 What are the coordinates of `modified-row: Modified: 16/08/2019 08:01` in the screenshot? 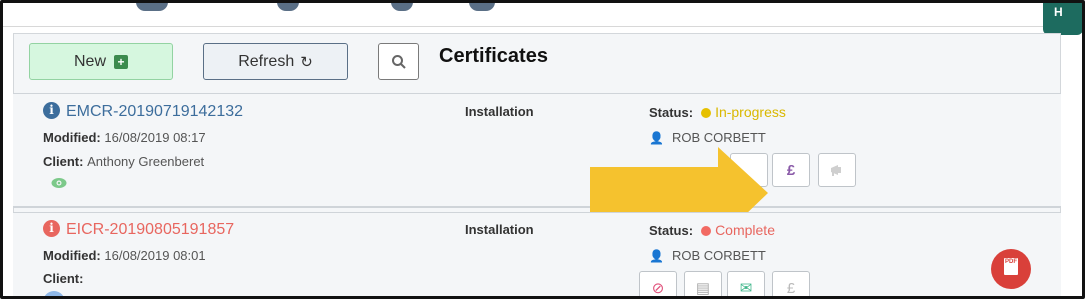 It's located at (124, 255).